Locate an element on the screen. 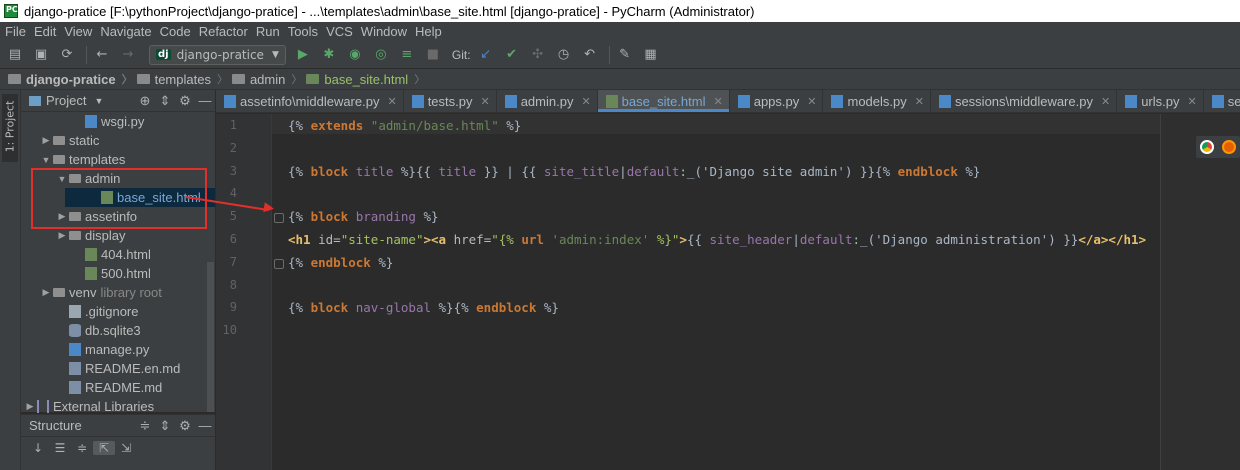 The image size is (1240, 470). editor-tab: assetinfo\middleware.py ✕ is located at coordinates (310, 101).